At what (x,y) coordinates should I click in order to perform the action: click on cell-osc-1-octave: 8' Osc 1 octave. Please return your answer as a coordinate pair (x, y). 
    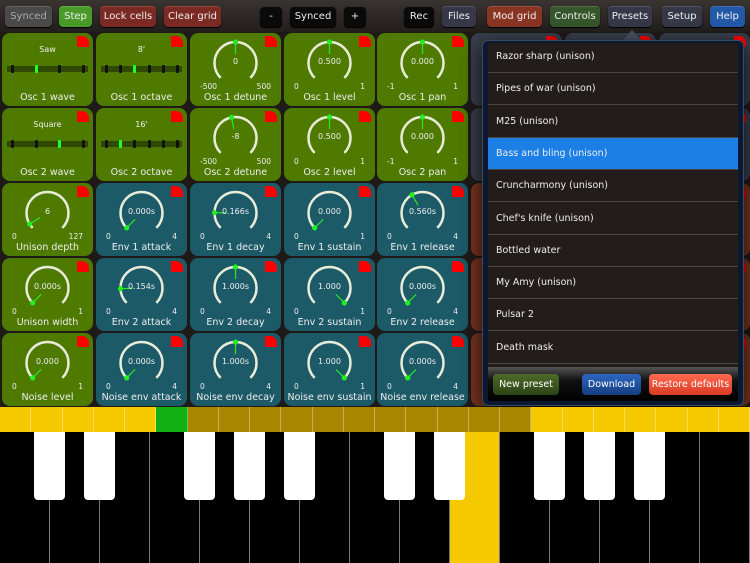
    Looking at the image, I should click on (141, 69).